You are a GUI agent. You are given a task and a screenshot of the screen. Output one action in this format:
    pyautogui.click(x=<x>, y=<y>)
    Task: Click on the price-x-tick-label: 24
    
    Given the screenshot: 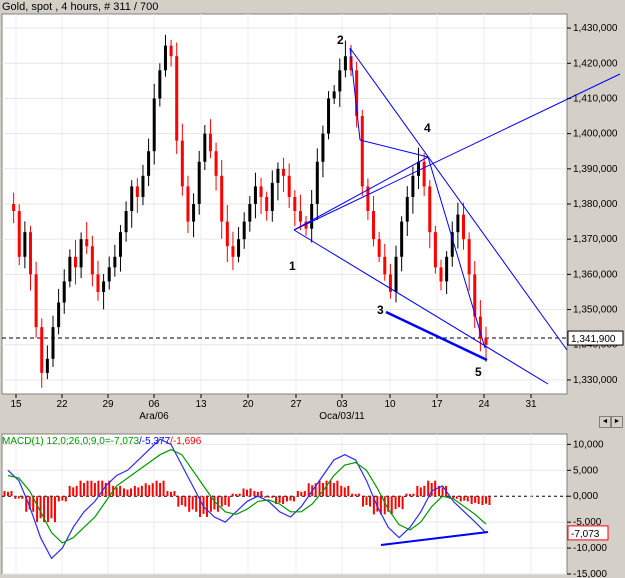 What is the action you would take?
    pyautogui.click(x=484, y=404)
    